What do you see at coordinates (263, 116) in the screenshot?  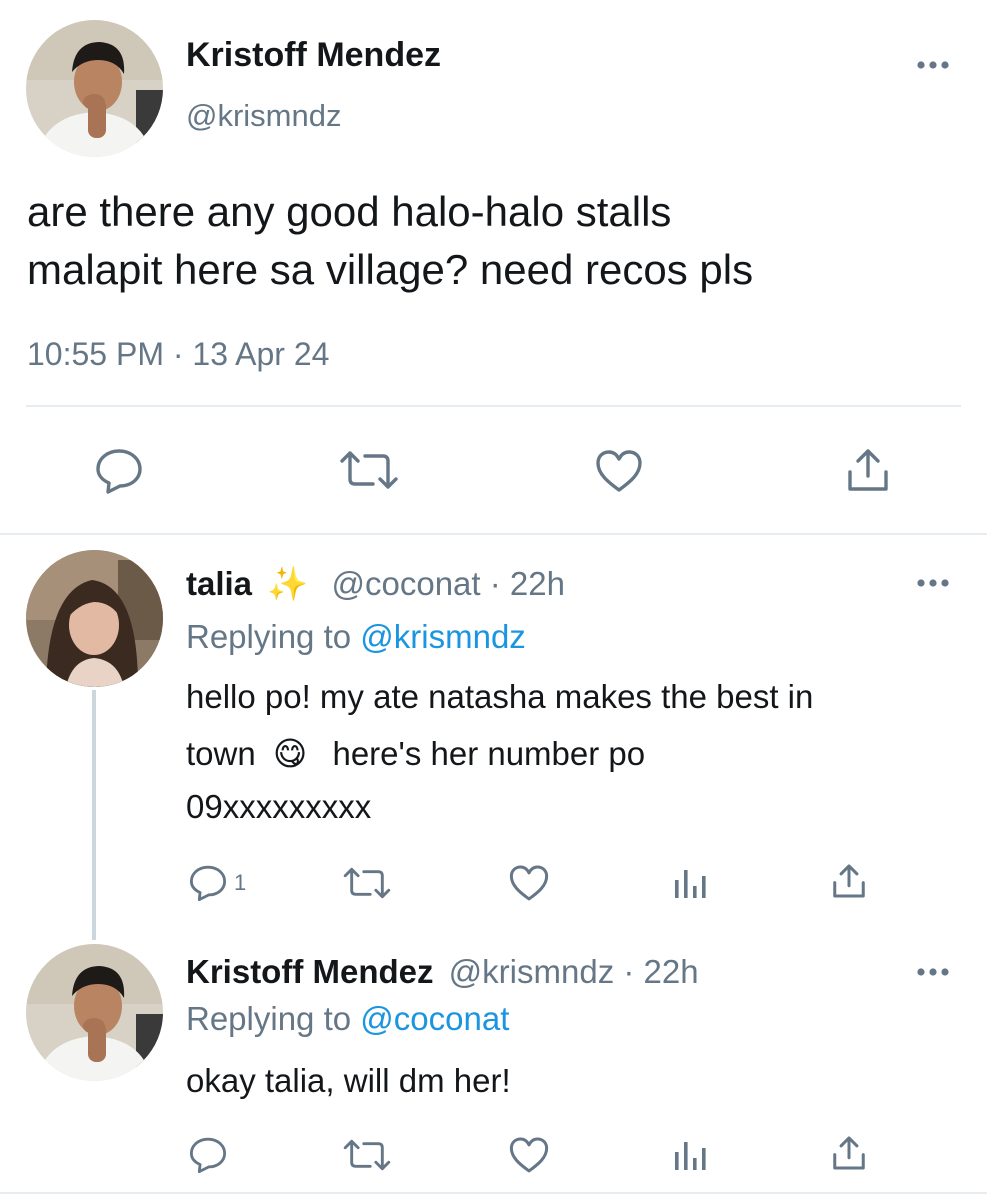 I see `author-handle: @krismndz` at bounding box center [263, 116].